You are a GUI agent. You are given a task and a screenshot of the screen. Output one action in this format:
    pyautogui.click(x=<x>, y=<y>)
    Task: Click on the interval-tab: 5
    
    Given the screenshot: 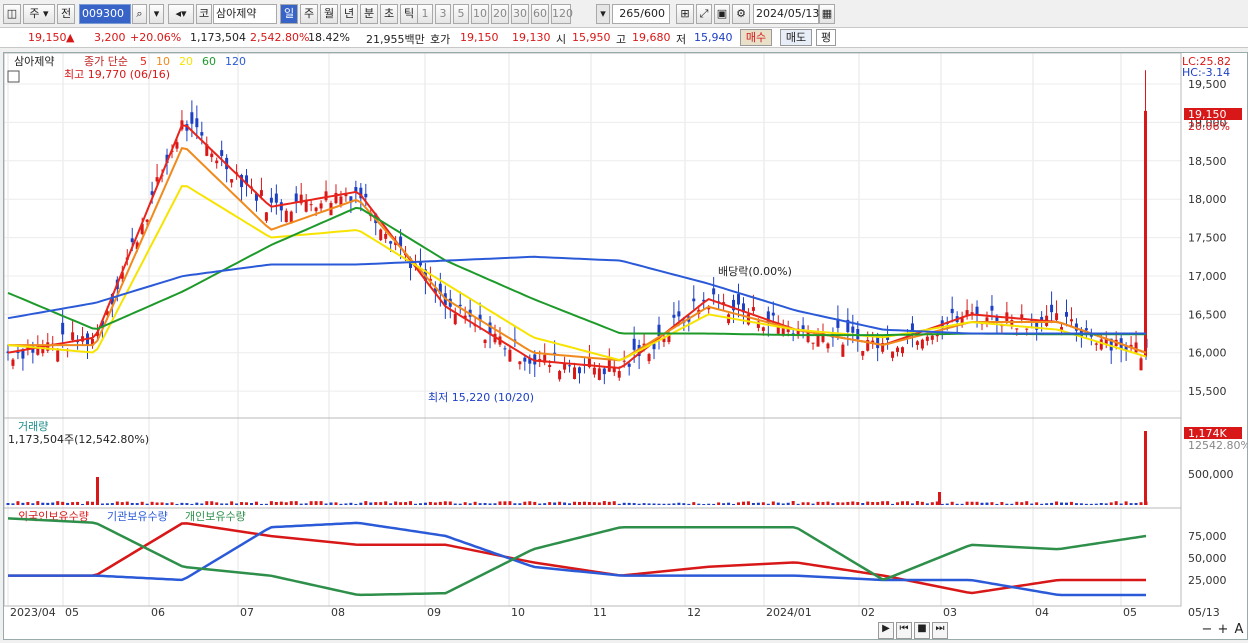 What is the action you would take?
    pyautogui.click(x=461, y=14)
    